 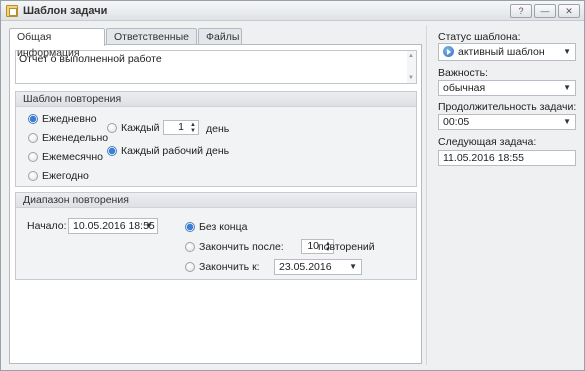 What do you see at coordinates (151, 43) in the screenshot?
I see `tab-responsible: Ответственные лица` at bounding box center [151, 43].